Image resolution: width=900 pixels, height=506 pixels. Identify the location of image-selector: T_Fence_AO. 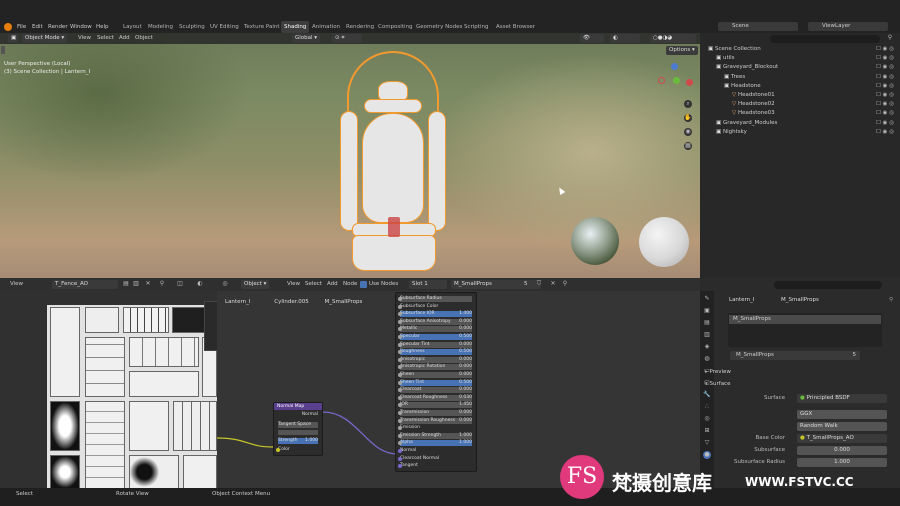
(85, 284).